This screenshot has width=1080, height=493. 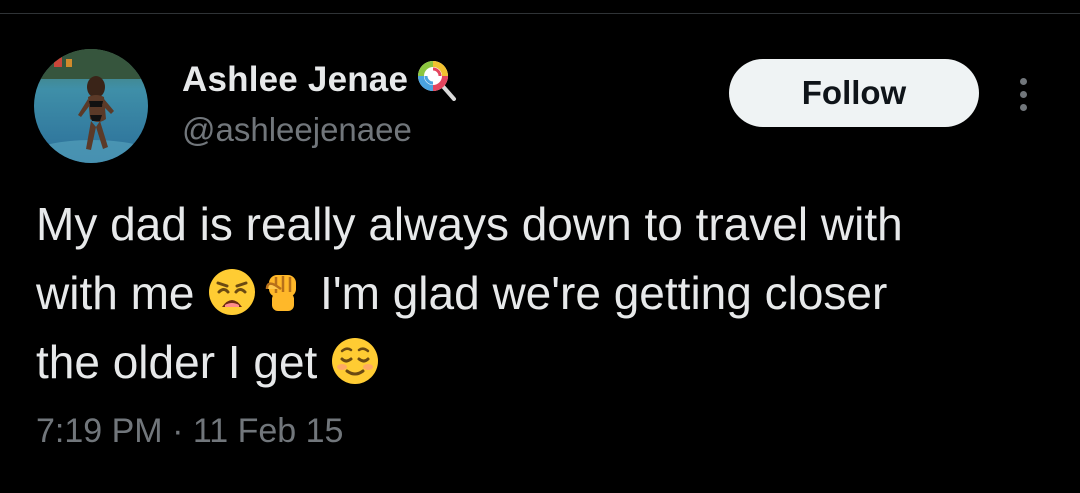 I want to click on raised-fist-icon, so click(x=282, y=292).